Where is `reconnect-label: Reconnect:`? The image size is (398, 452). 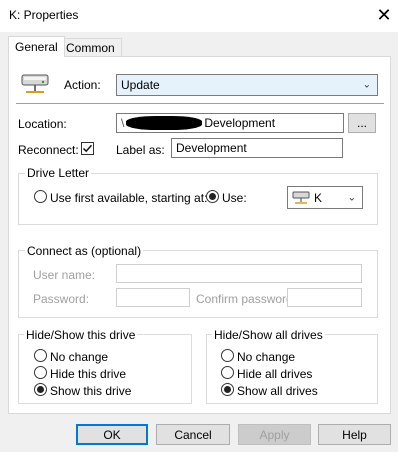 reconnect-label: Reconnect: is located at coordinates (48, 150).